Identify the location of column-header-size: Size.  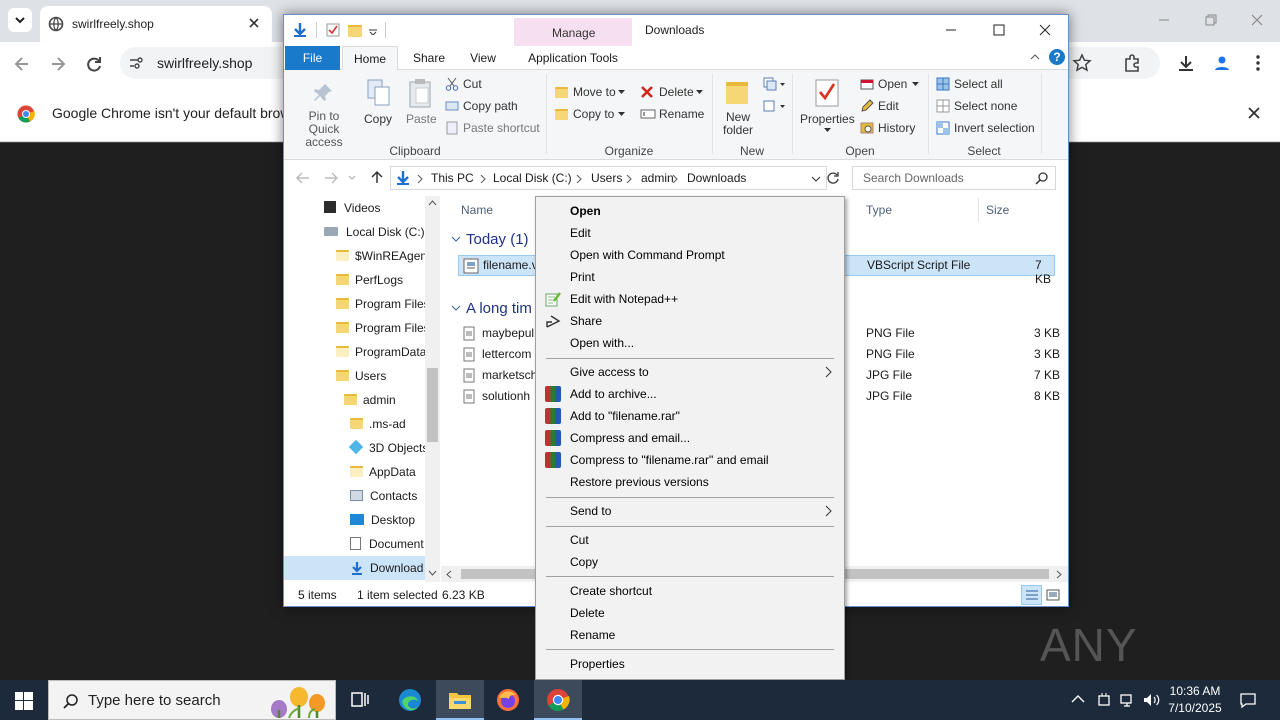
(997, 210).